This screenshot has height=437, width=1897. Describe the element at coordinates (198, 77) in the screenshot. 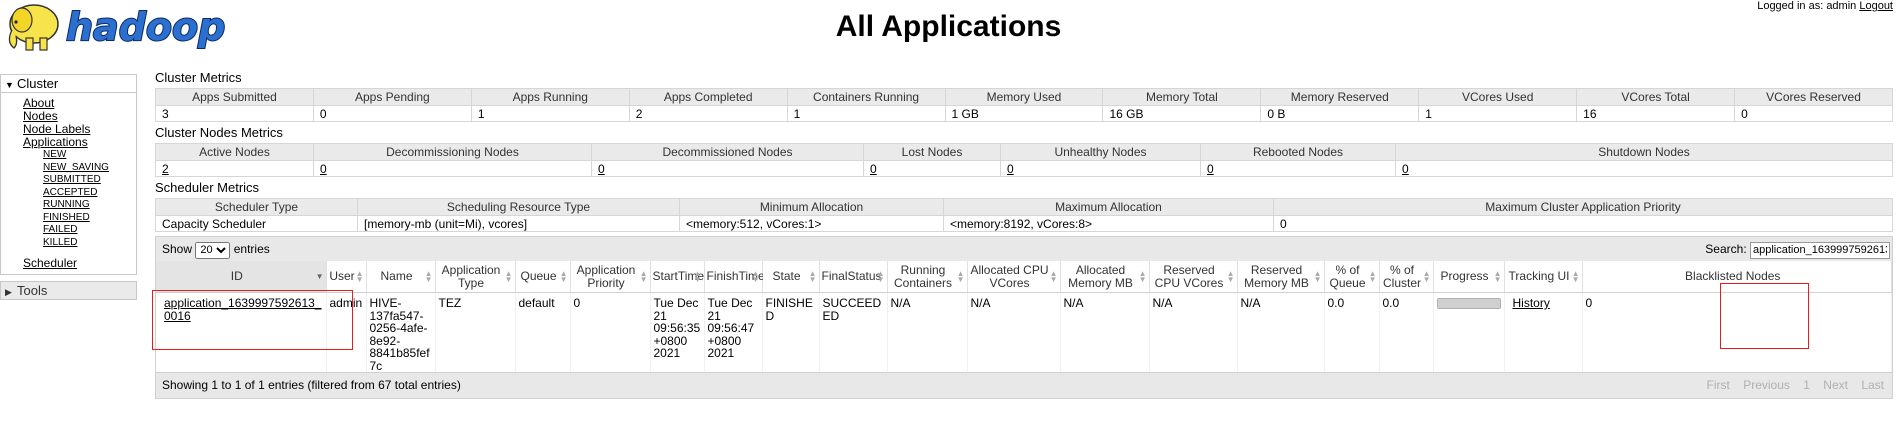

I see `cluster-metrics-title: Cluster Metrics` at that location.